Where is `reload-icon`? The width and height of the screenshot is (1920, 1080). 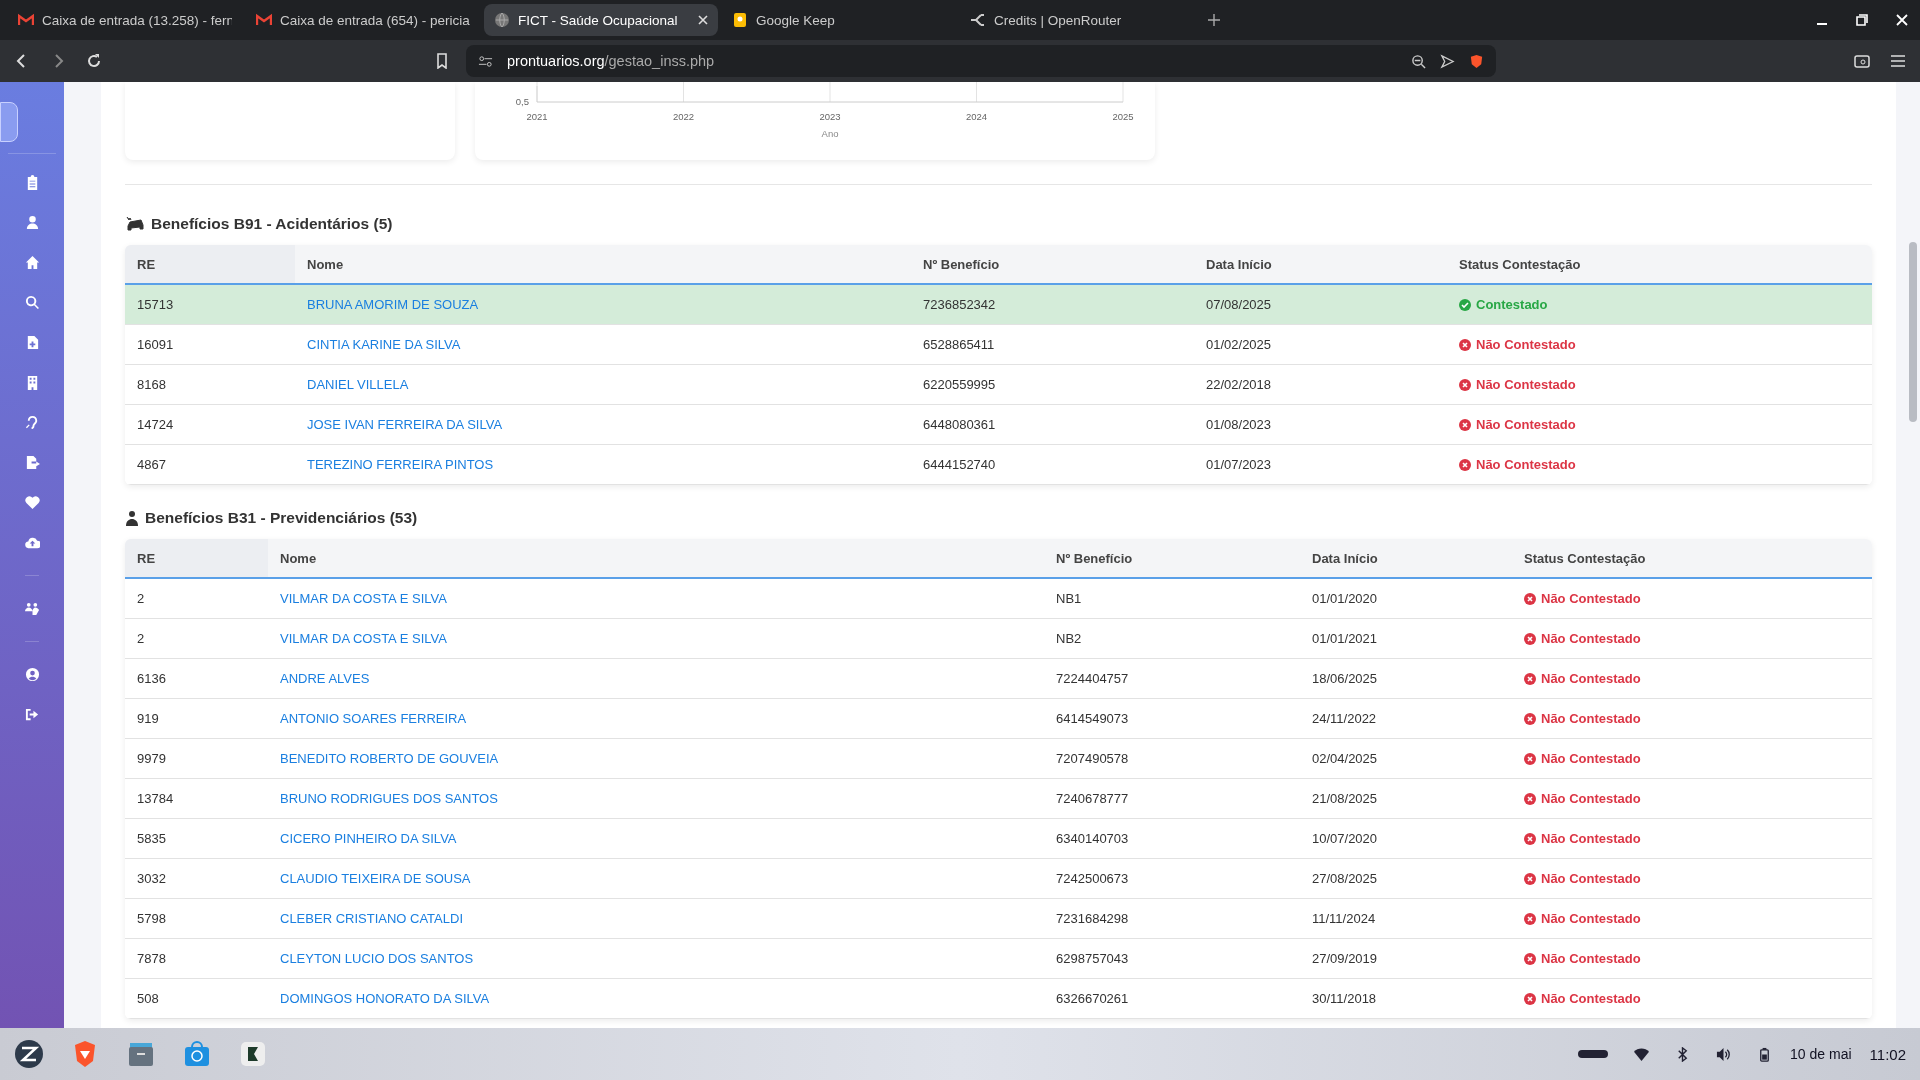 reload-icon is located at coordinates (94, 61).